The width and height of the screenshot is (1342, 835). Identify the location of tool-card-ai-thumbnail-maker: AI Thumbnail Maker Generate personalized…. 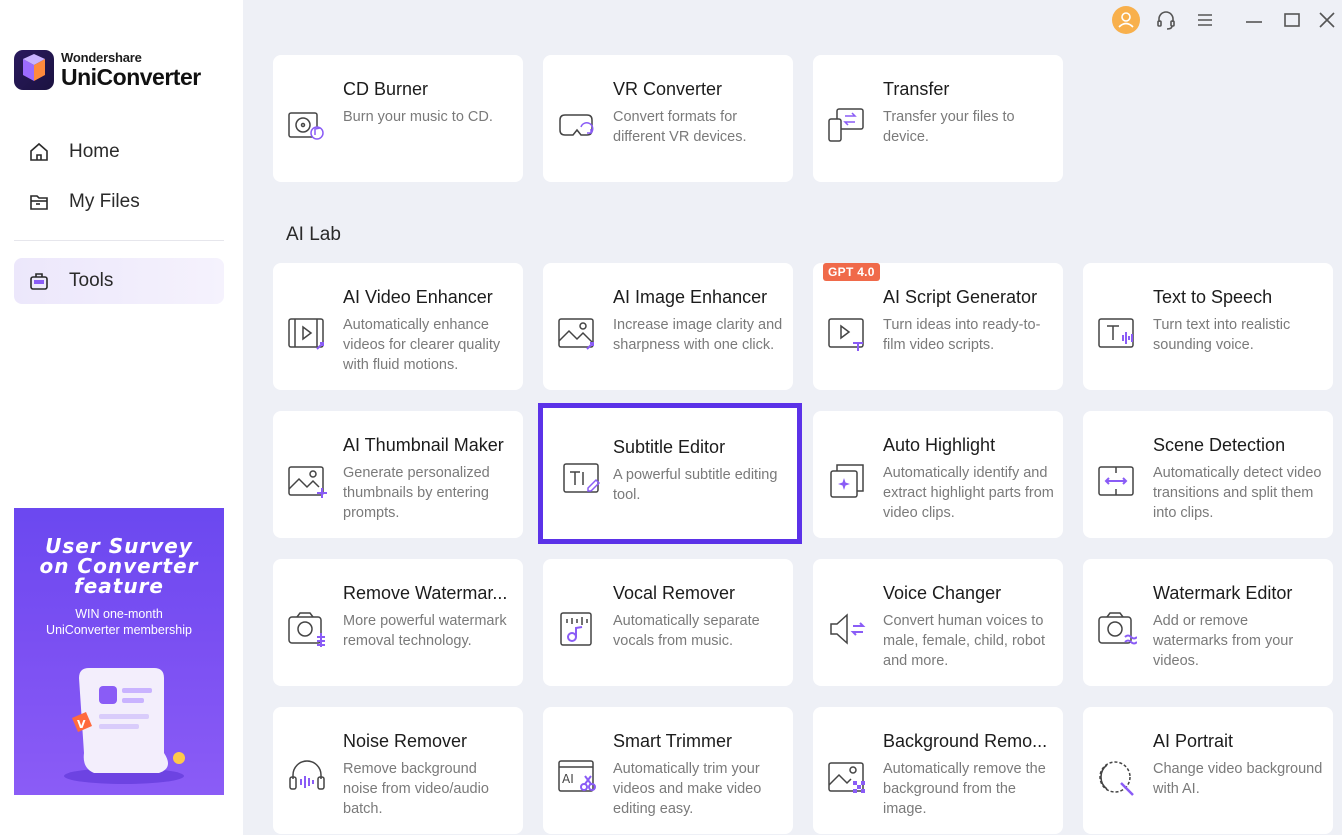
(398, 474).